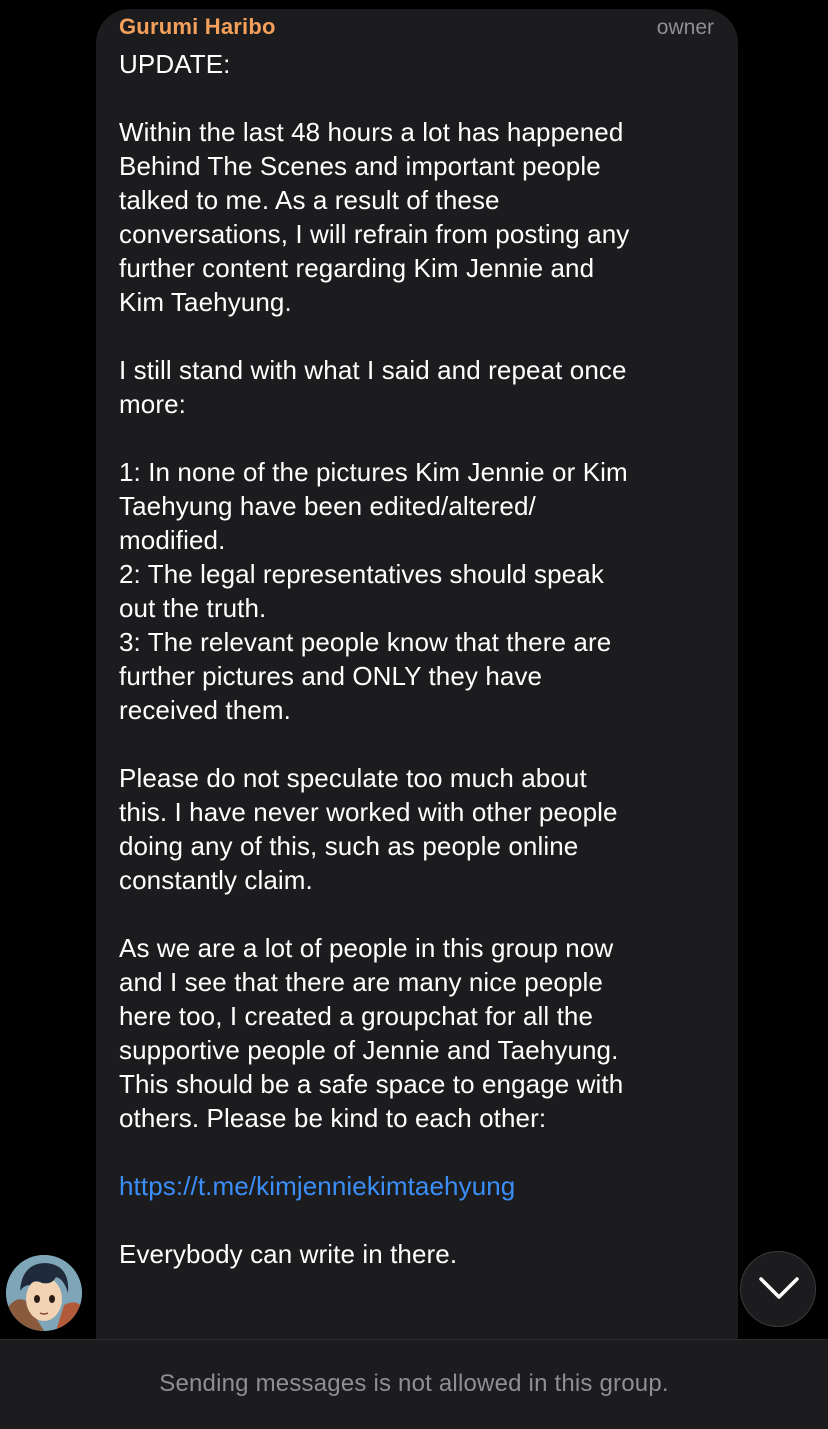 This screenshot has width=828, height=1429. What do you see at coordinates (193, 608) in the screenshot?
I see `message-line: out the truth.` at bounding box center [193, 608].